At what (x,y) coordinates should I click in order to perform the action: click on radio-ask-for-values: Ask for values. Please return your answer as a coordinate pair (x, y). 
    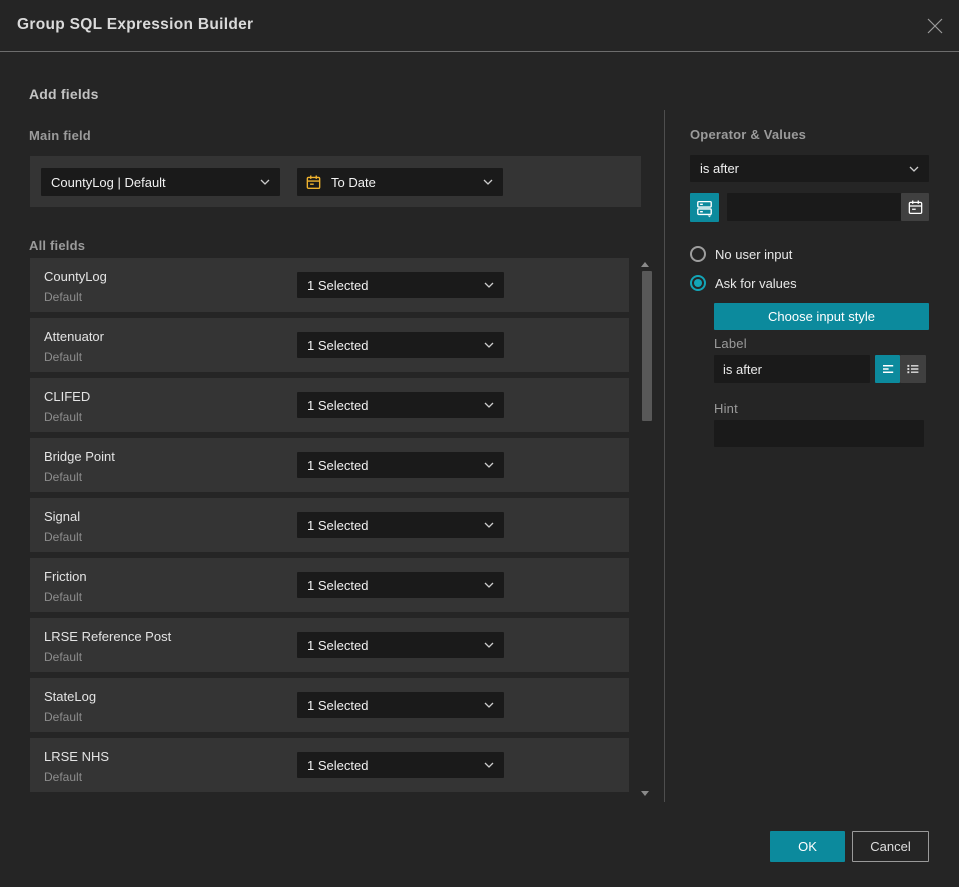
    Looking at the image, I should click on (743, 283).